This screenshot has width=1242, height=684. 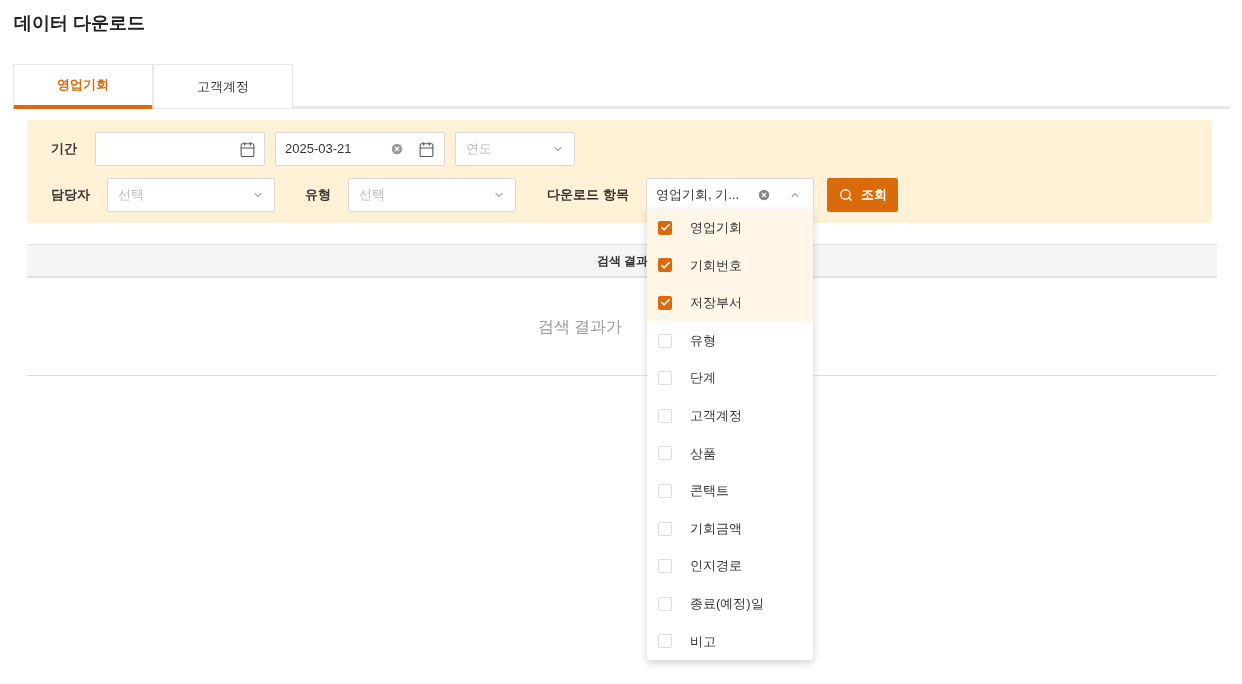 I want to click on dropdown-option: 상품, so click(x=730, y=453).